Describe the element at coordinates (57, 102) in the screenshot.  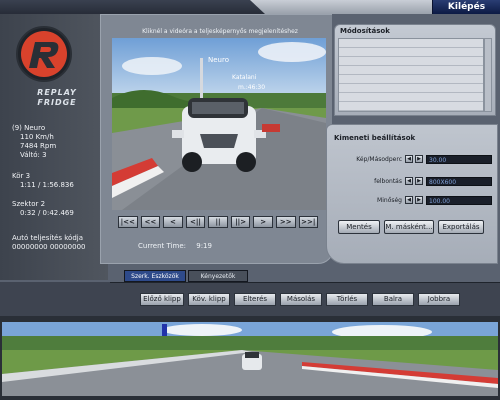
I see `logo-line2: FRIDGE` at that location.